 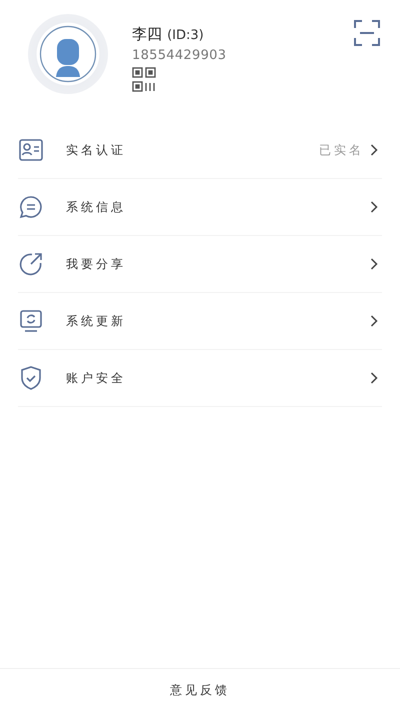 What do you see at coordinates (31, 321) in the screenshot?
I see `monitor-refresh-icon` at bounding box center [31, 321].